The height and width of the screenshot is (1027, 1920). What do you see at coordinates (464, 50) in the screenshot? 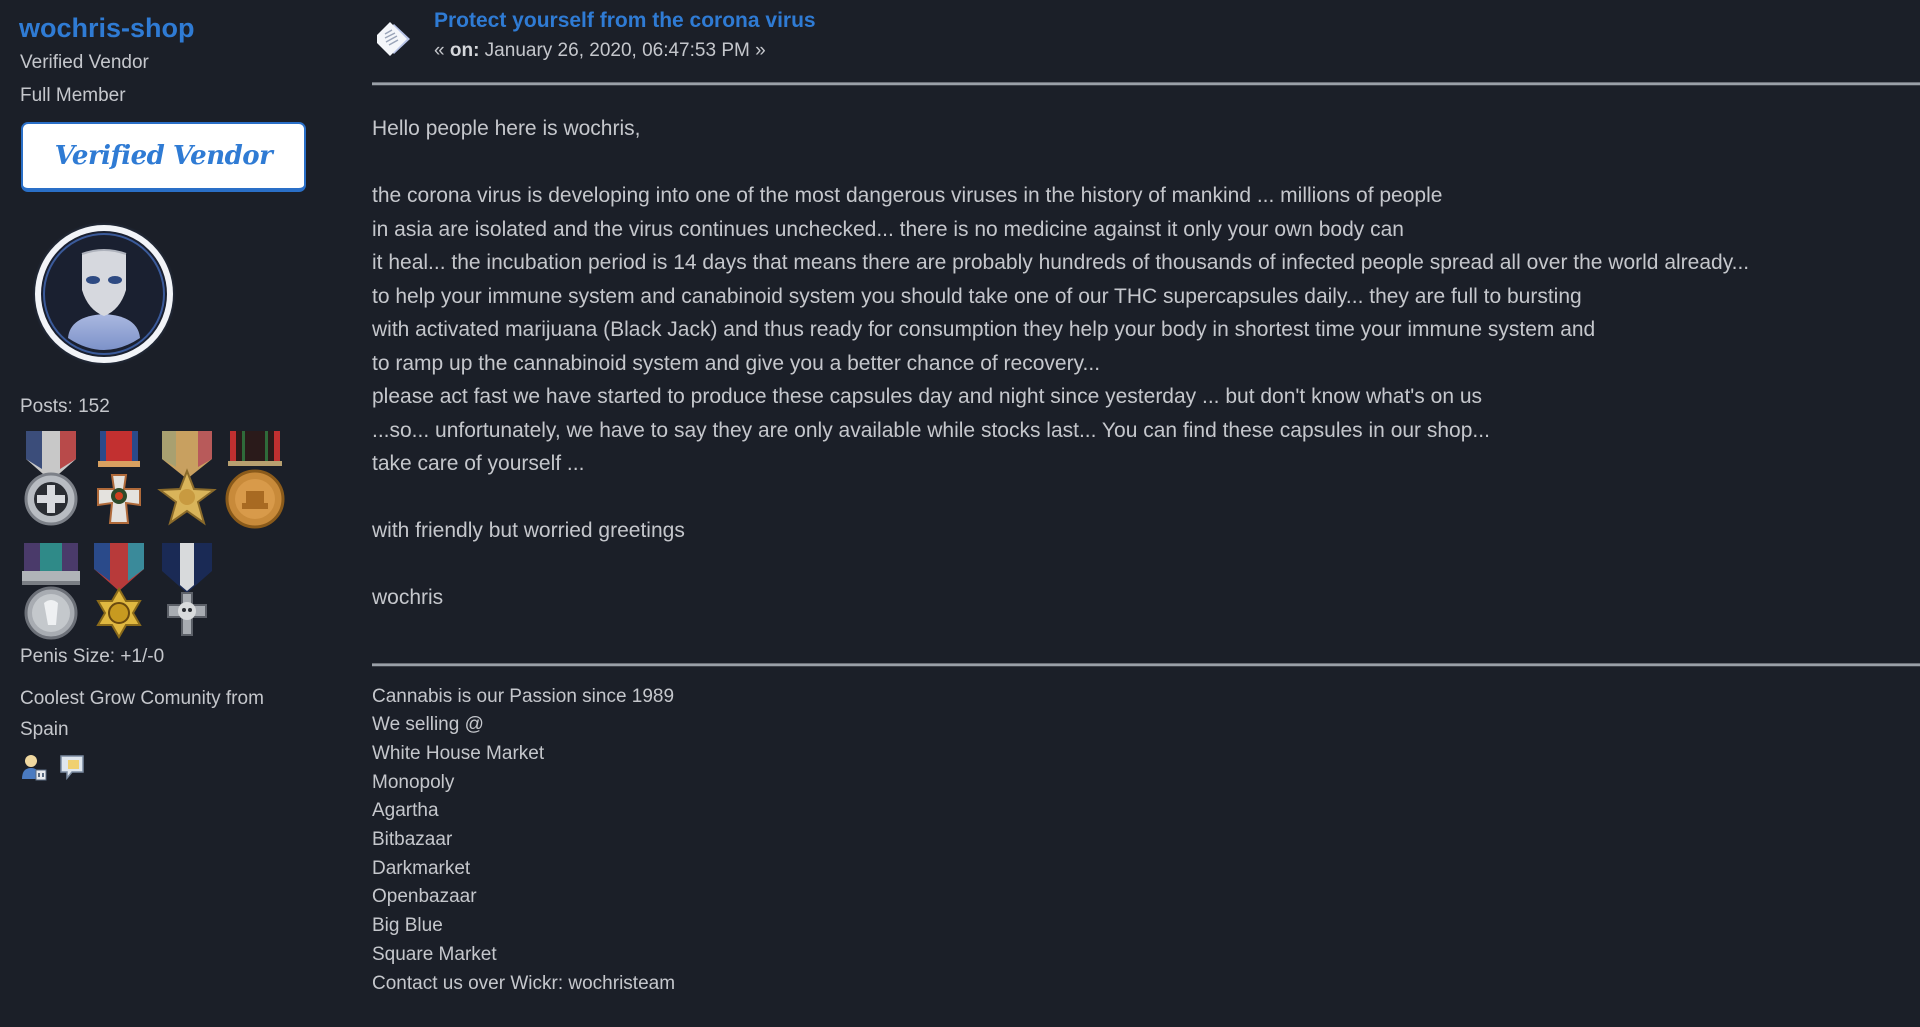
I see `post-date-on-label: on:` at bounding box center [464, 50].